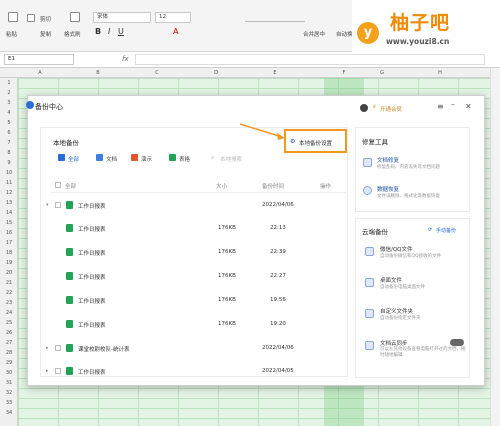 The width and height of the screenshot is (500, 426). I want to click on row-number: 5, so click(9, 123).